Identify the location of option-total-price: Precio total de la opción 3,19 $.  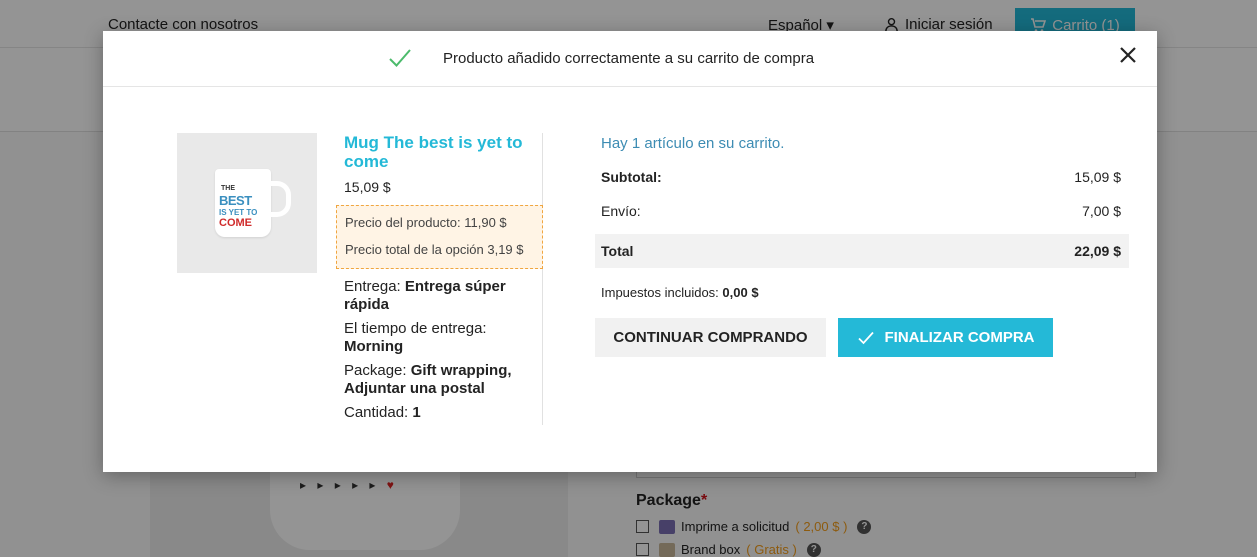
(434, 249).